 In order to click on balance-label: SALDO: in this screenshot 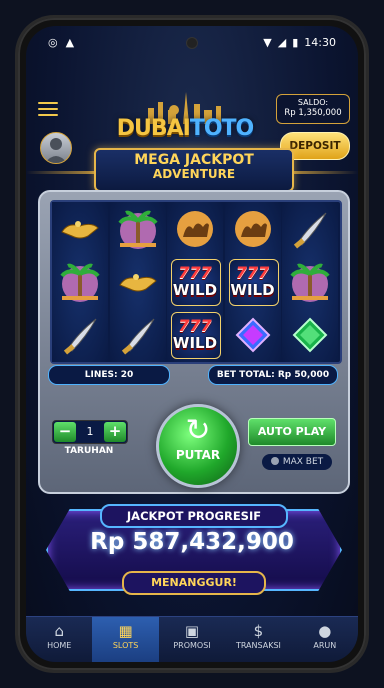, I will do `click(313, 102)`.